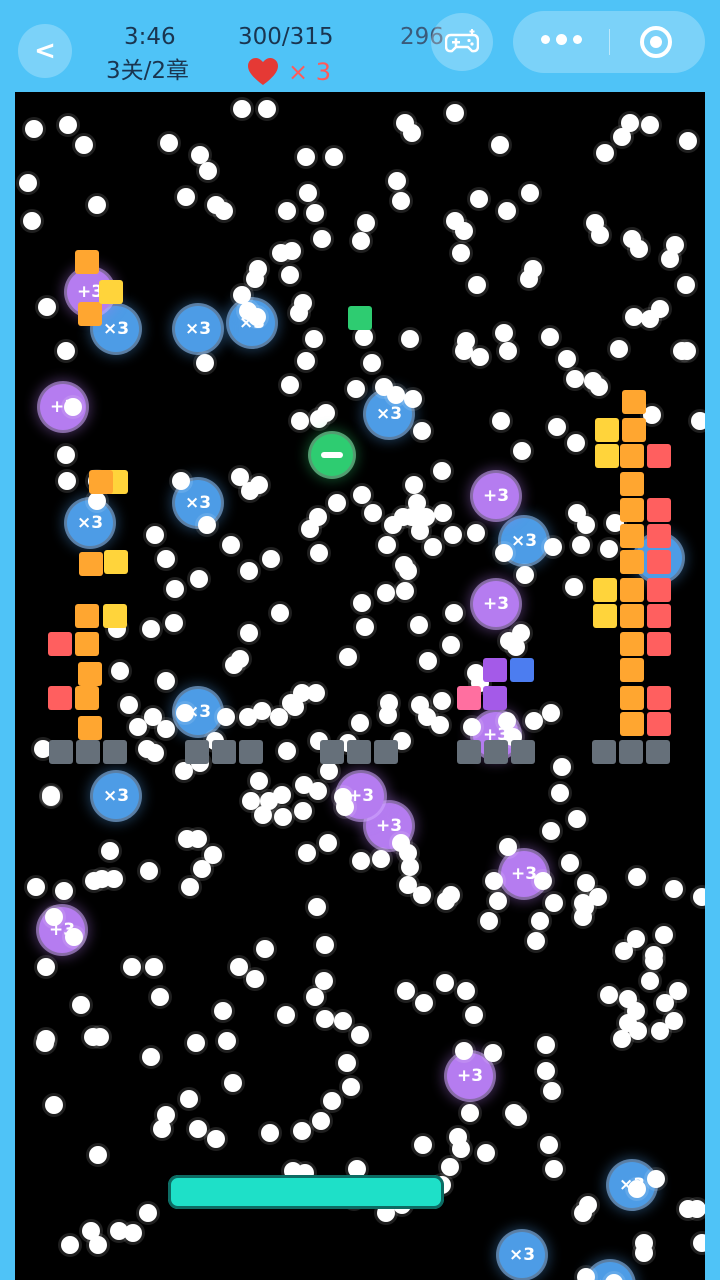  Describe the element at coordinates (561, 39) in the screenshot. I see `more-dots-icon` at that location.